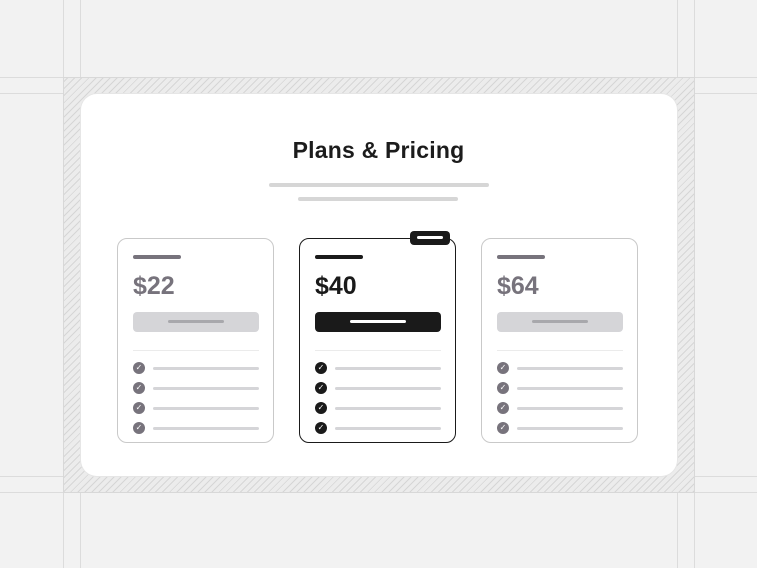 Image resolution: width=757 pixels, height=568 pixels. I want to click on plan-price: $64, so click(518, 286).